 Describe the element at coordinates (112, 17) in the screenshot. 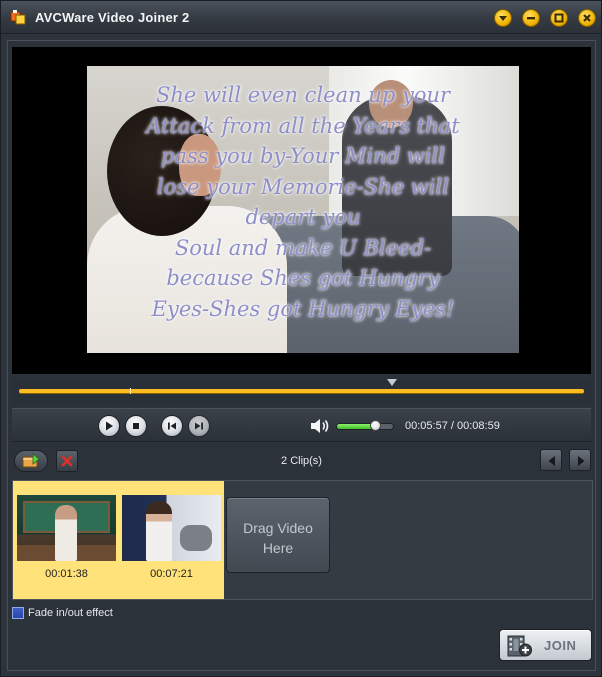

I see `window-title: AVCWare Video Joiner 2` at that location.